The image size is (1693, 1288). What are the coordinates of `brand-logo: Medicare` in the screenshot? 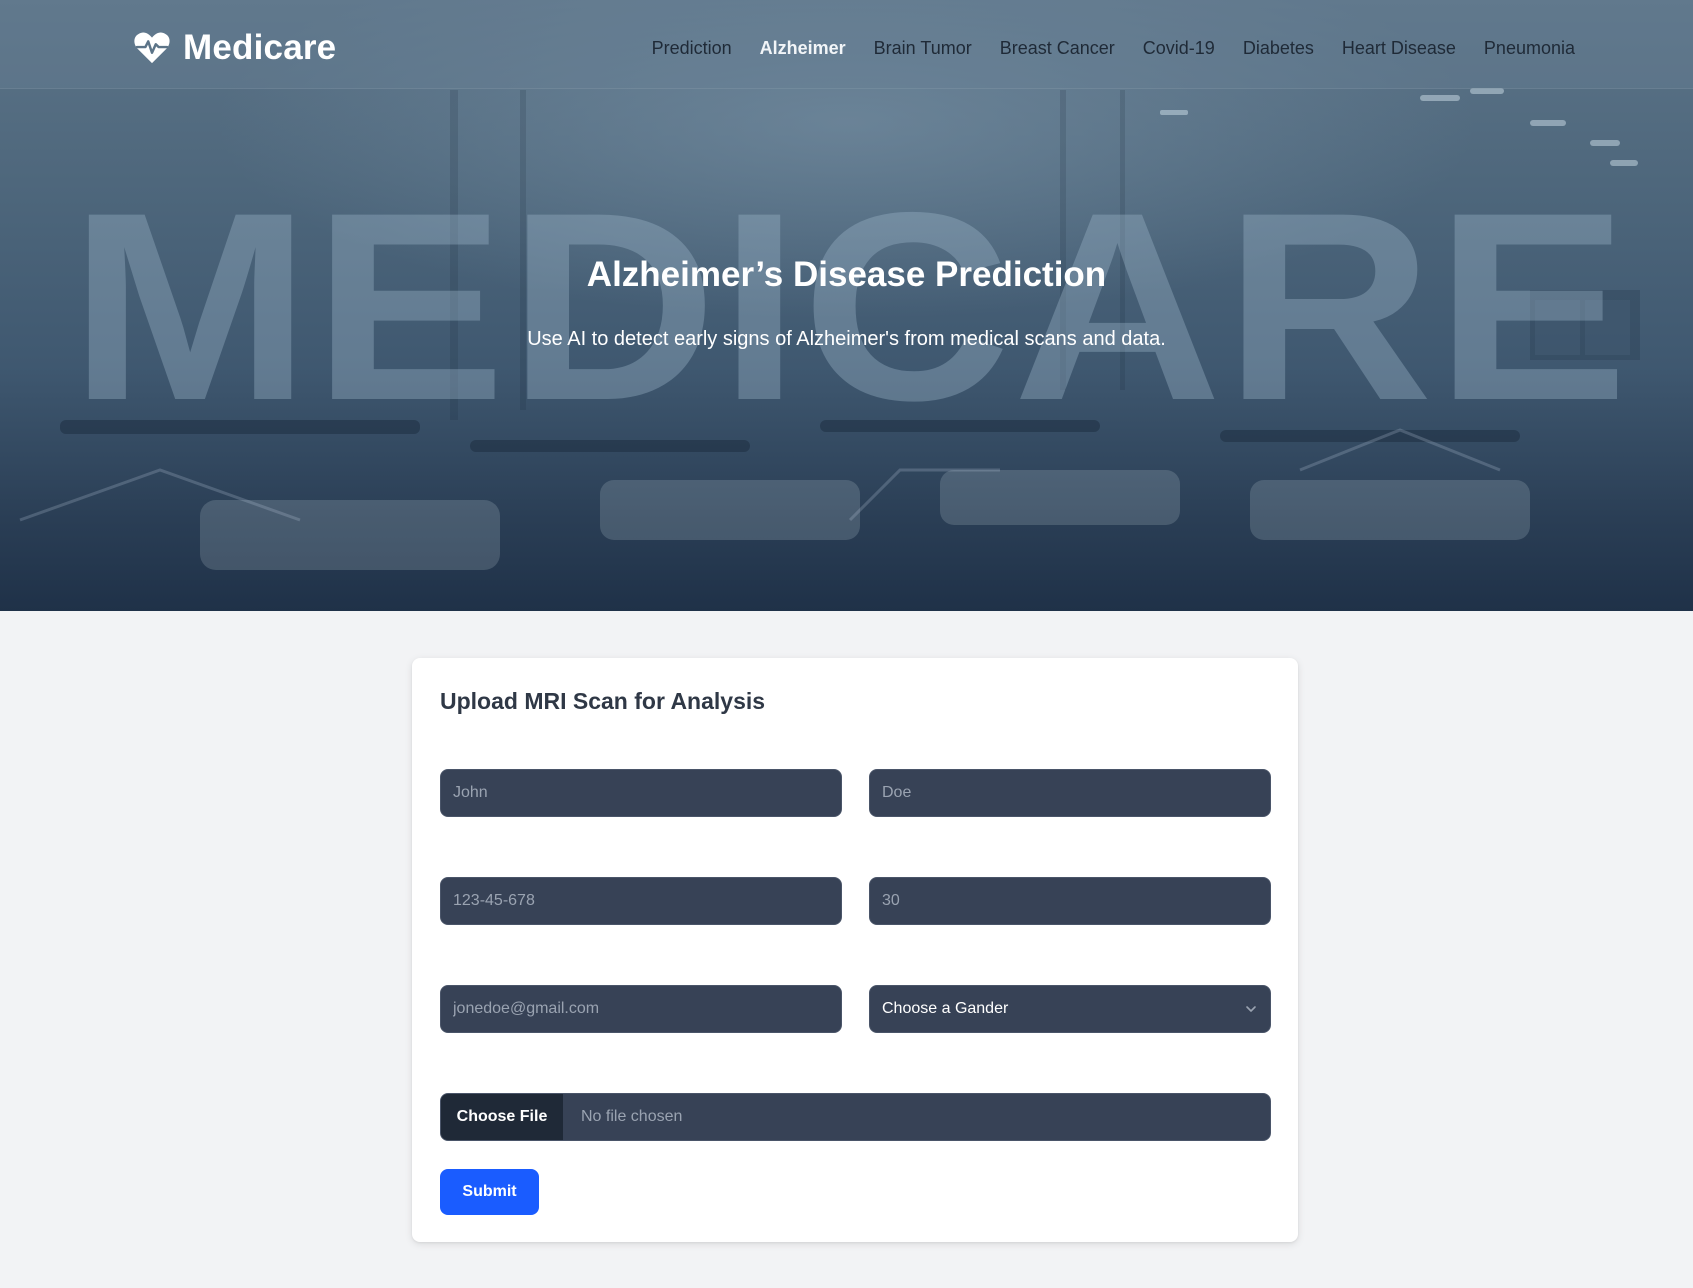 It's located at (234, 48).